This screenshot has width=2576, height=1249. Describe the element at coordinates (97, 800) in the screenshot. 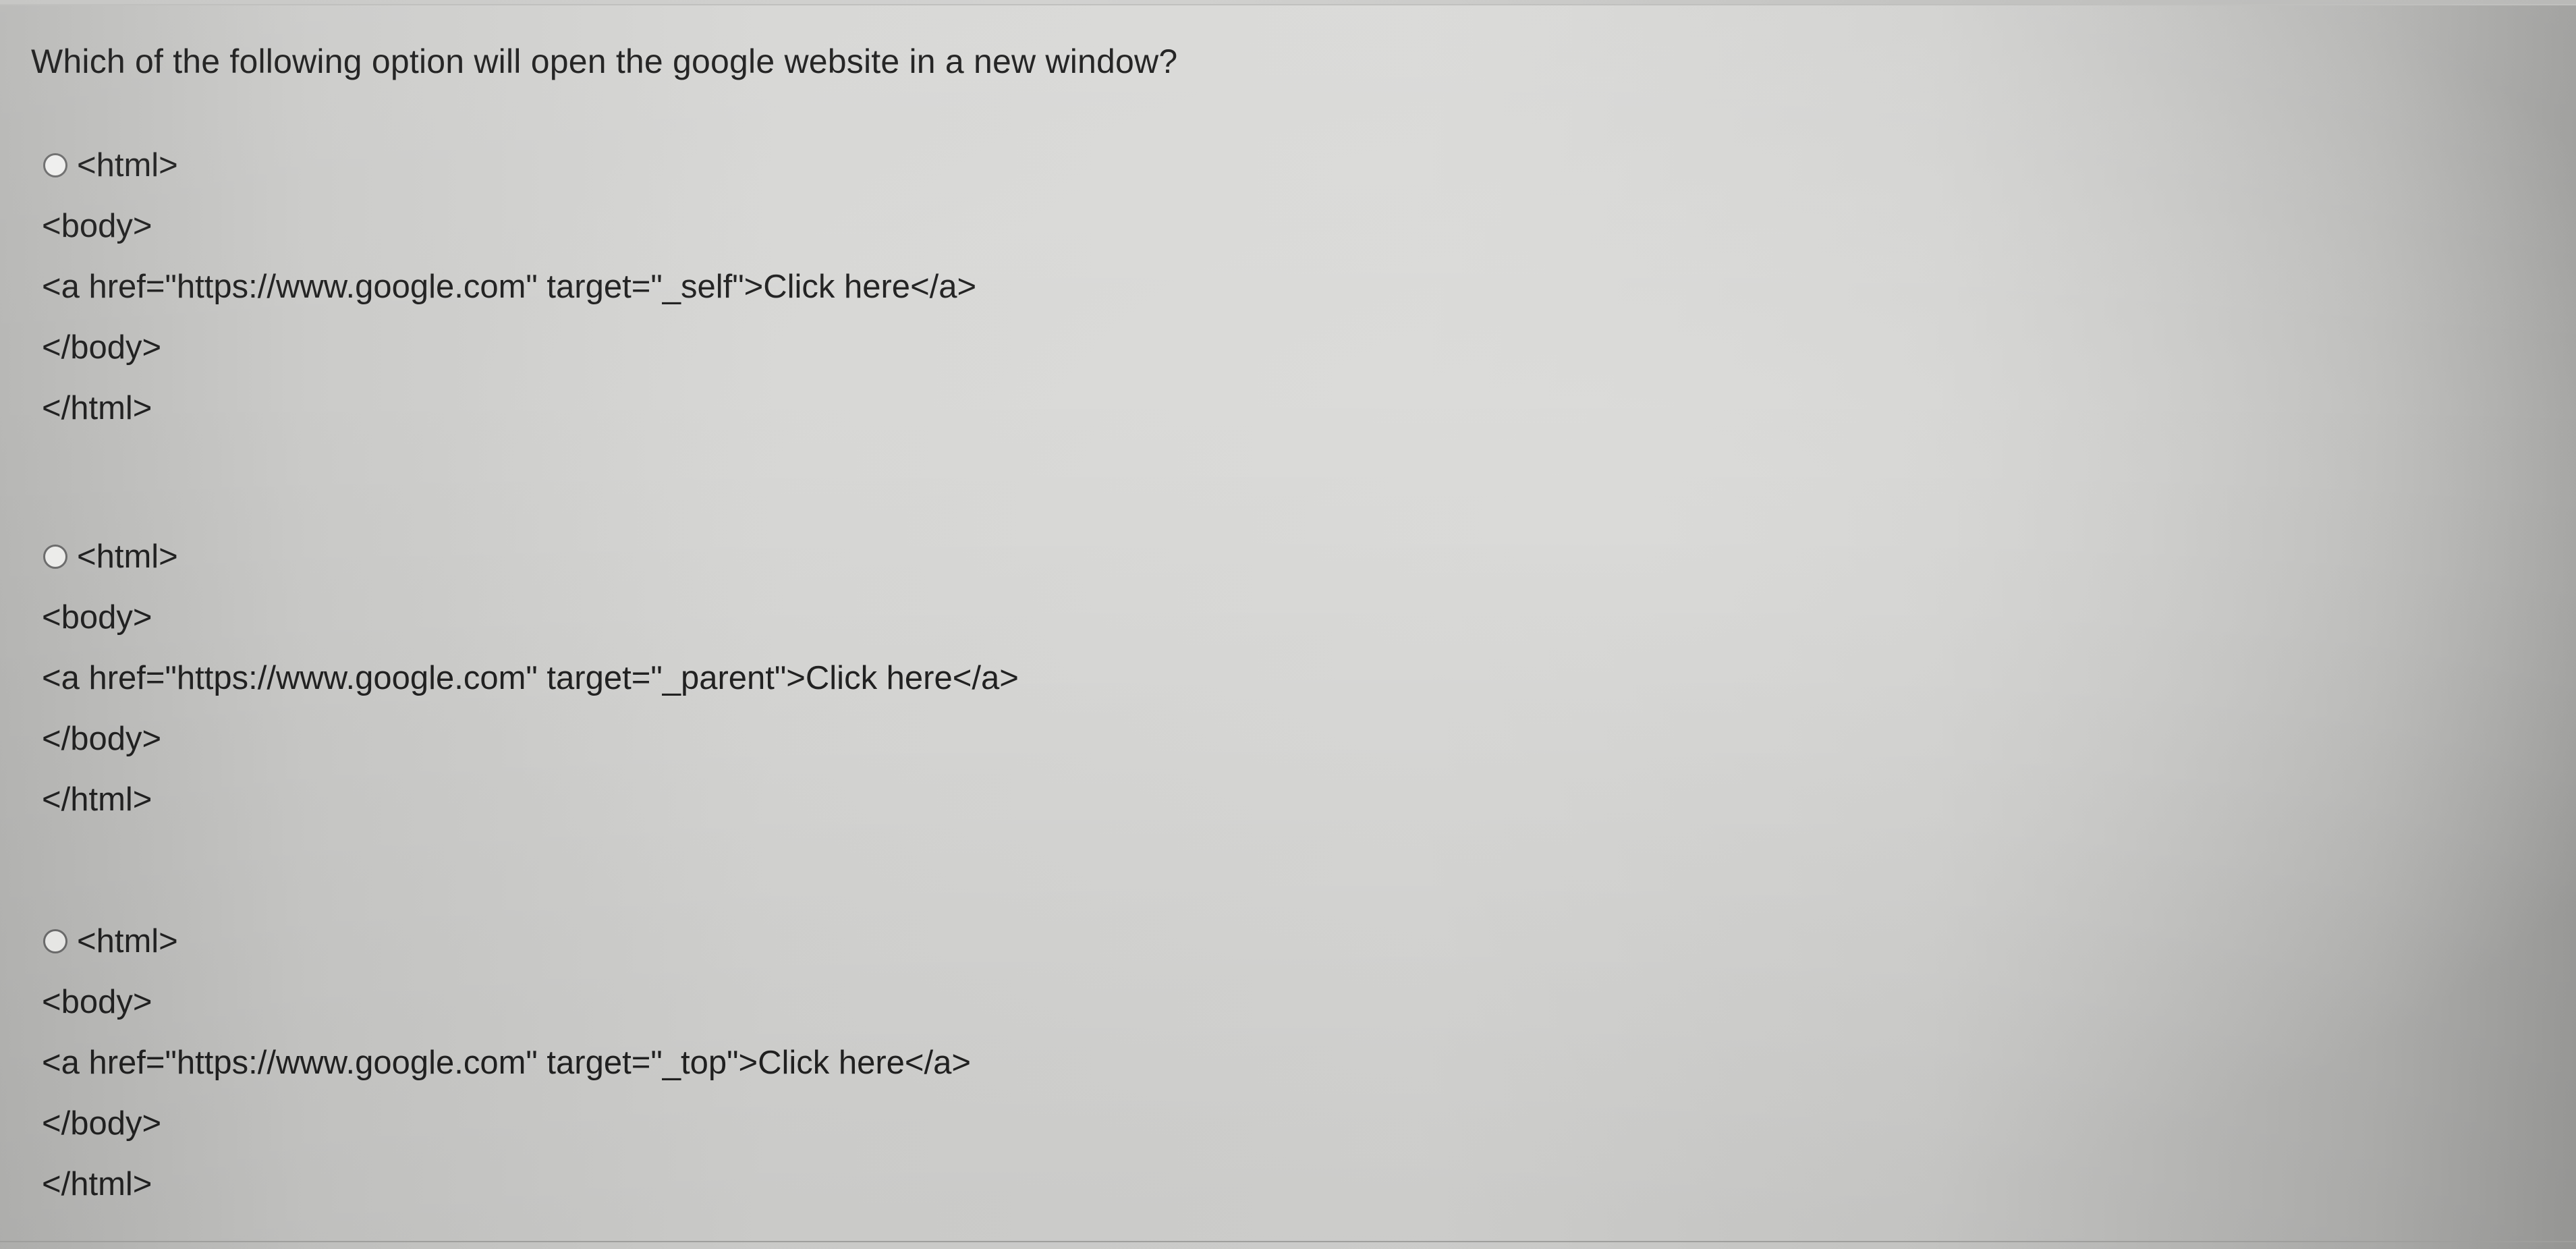

I see `option-2-code-line-5: </html>` at that location.